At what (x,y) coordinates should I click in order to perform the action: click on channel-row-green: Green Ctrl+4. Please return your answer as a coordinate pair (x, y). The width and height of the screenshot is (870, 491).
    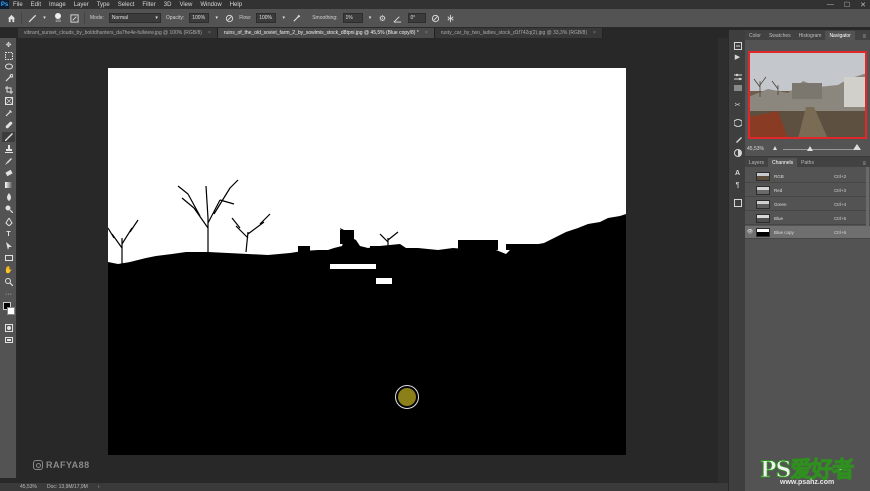
    Looking at the image, I should click on (807, 204).